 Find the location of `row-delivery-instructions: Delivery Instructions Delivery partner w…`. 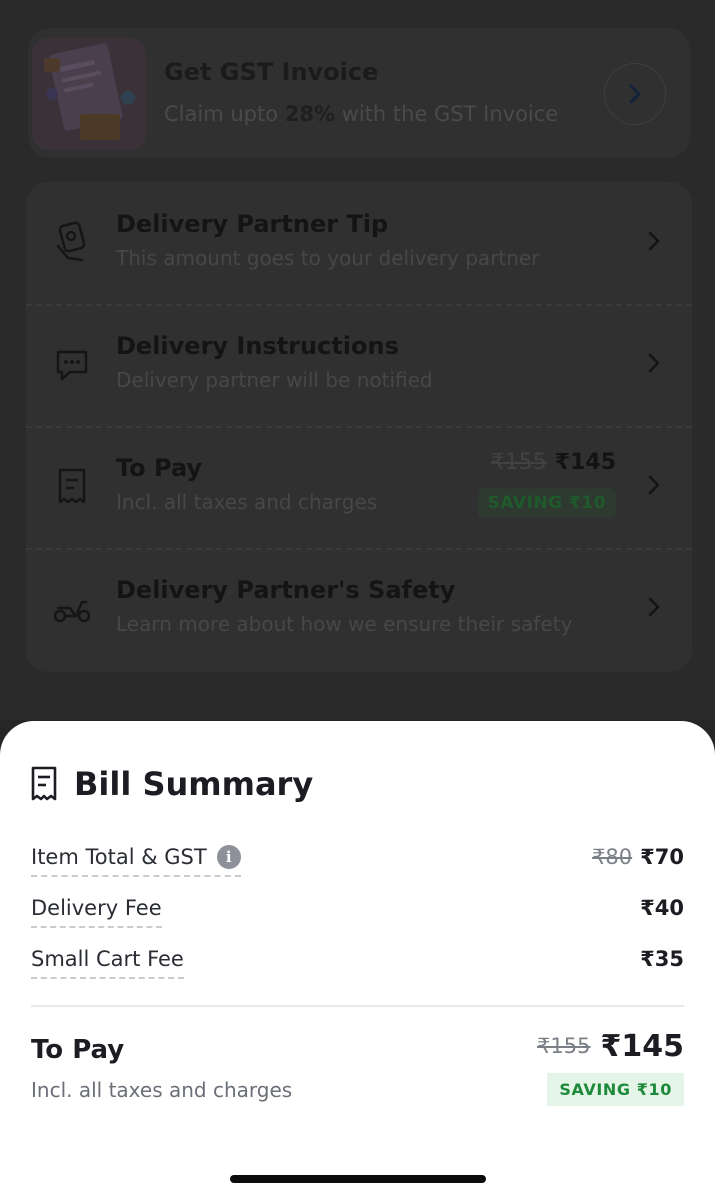

row-delivery-instructions: Delivery Instructions Delivery partner w… is located at coordinates (359, 365).